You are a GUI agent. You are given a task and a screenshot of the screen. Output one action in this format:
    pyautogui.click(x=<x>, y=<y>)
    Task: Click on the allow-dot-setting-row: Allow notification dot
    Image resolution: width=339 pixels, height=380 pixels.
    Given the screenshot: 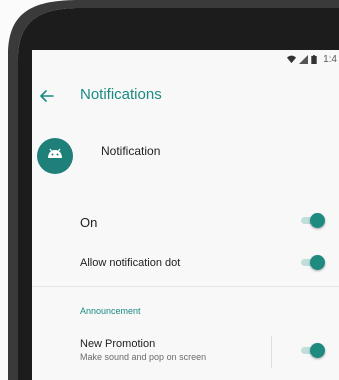 What is the action you would take?
    pyautogui.click(x=185, y=264)
    